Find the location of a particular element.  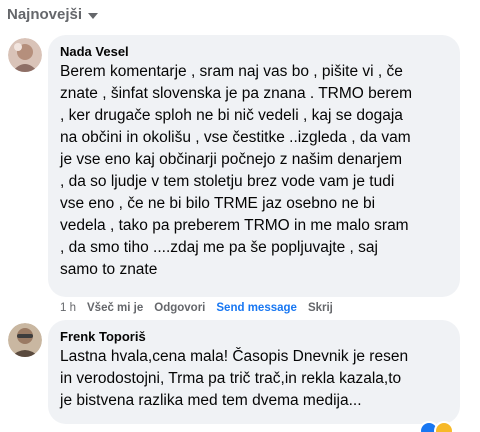

haha-reaction-icon is located at coordinates (444, 426).